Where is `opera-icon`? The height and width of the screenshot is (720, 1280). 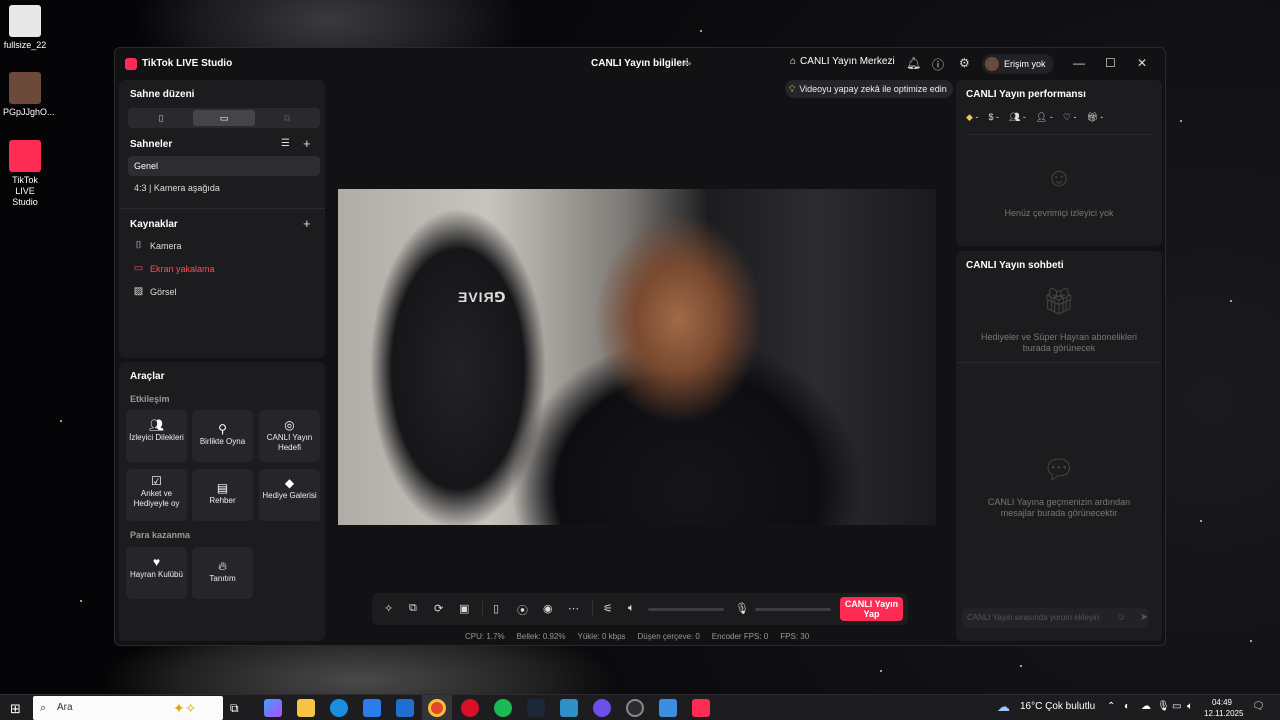 opera-icon is located at coordinates (470, 708).